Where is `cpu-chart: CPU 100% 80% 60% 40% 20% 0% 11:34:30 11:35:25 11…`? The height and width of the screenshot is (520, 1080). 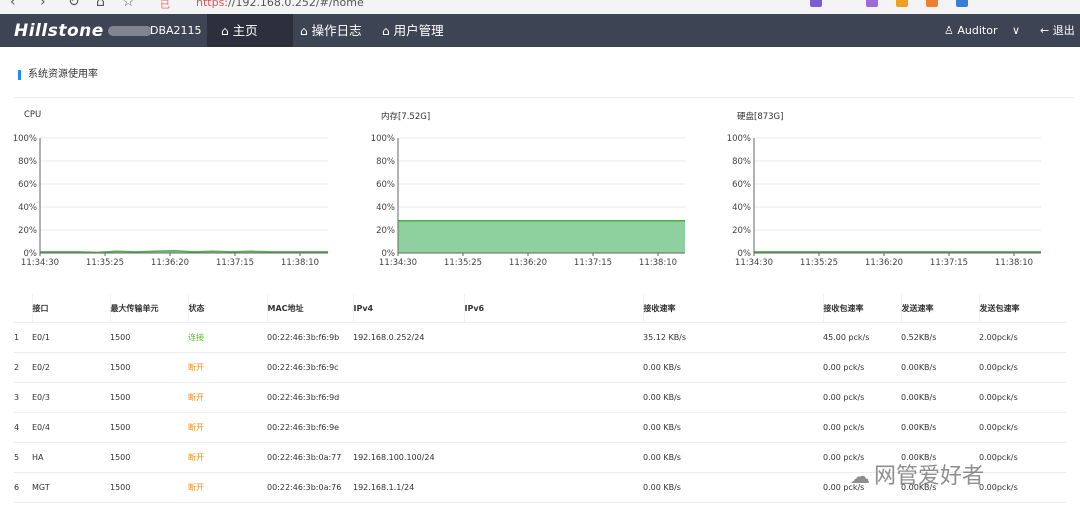 cpu-chart: CPU 100% 80% 60% 40% 20% 0% 11:34:30 11:35:25 11… is located at coordinates (165, 190).